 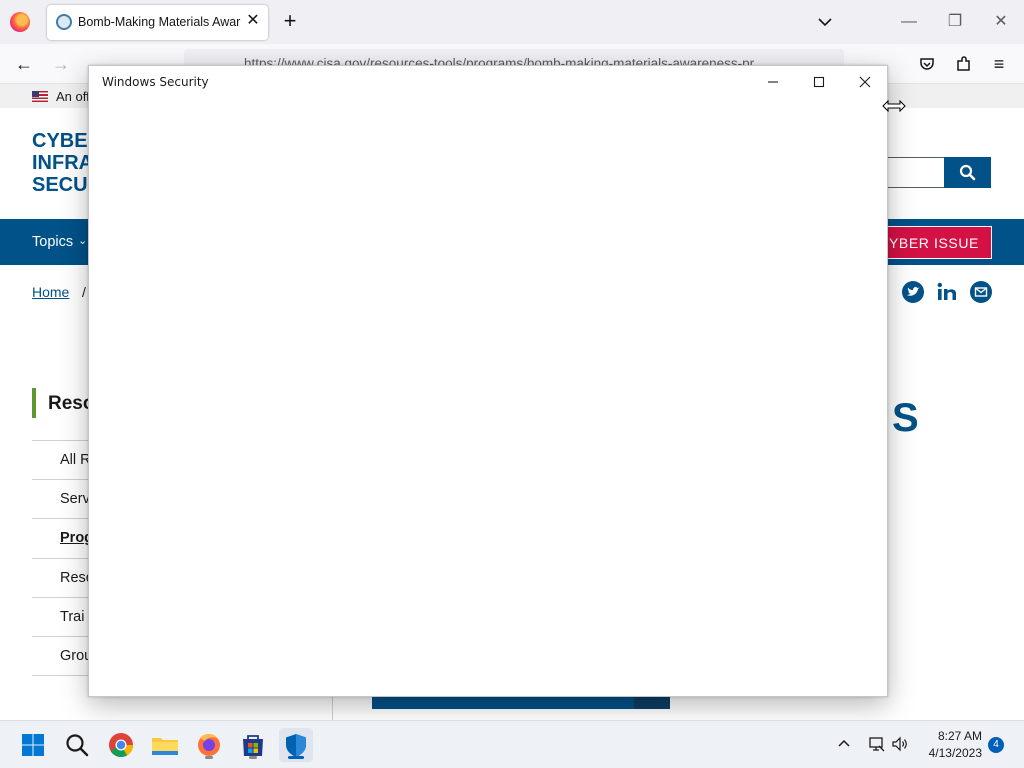 What do you see at coordinates (652, 703) in the screenshot?
I see `cta-arrow-icon` at bounding box center [652, 703].